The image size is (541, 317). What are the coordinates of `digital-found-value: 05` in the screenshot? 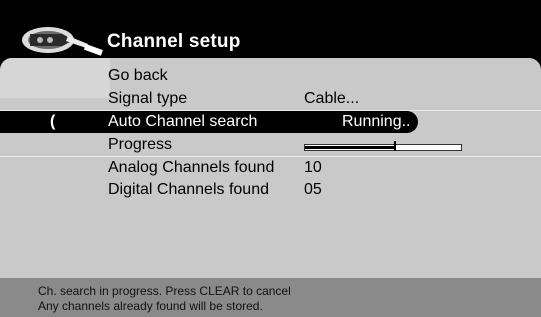 It's located at (313, 189).